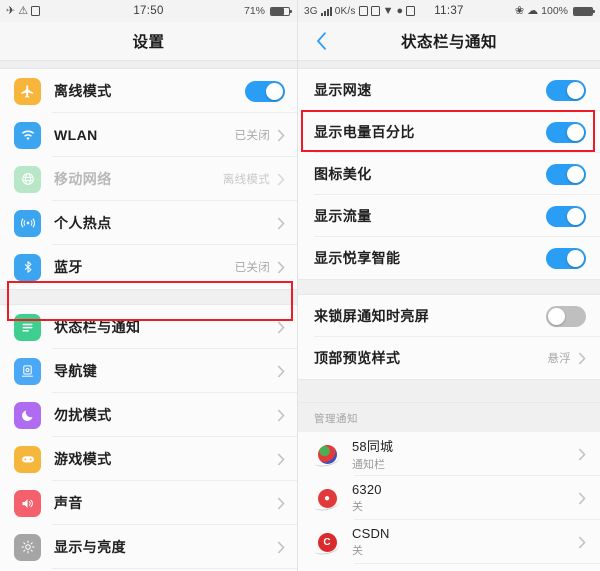 The height and width of the screenshot is (571, 600). What do you see at coordinates (83, 179) in the screenshot?
I see `sidebar-item-label: 移动网络` at bounding box center [83, 179].